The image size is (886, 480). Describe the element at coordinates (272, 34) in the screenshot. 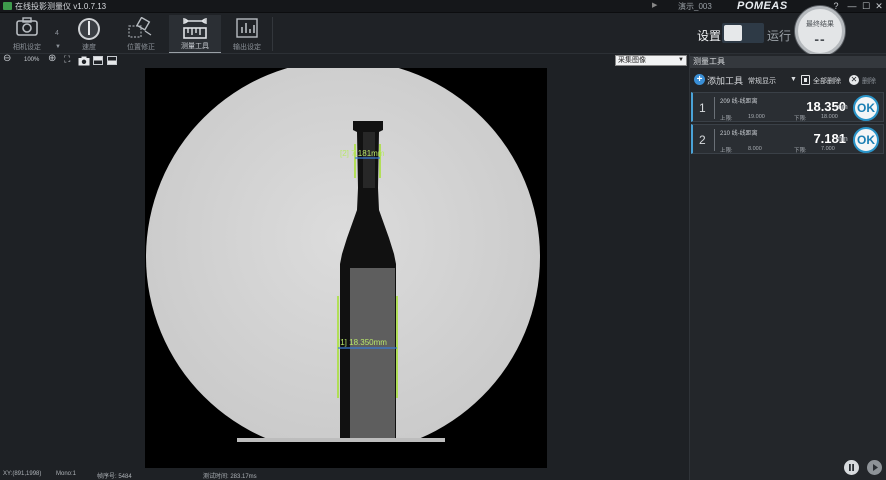

I see `toolbar-divider` at that location.